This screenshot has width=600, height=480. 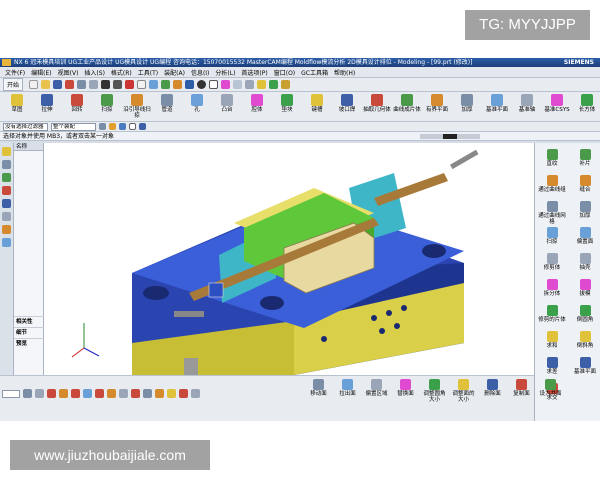 What do you see at coordinates (178, 84) in the screenshot?
I see `pan-icon` at bounding box center [178, 84].